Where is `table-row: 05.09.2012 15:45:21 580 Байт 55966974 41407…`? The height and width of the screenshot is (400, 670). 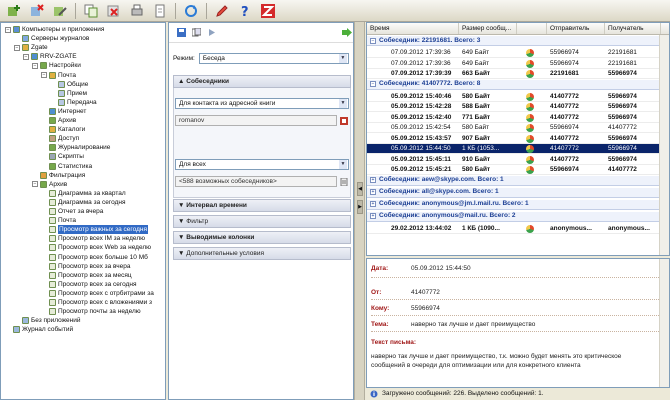
table-row: 05.09.2012 15:45:21 580 Байт 55966974 41407… is located at coordinates (518, 170).